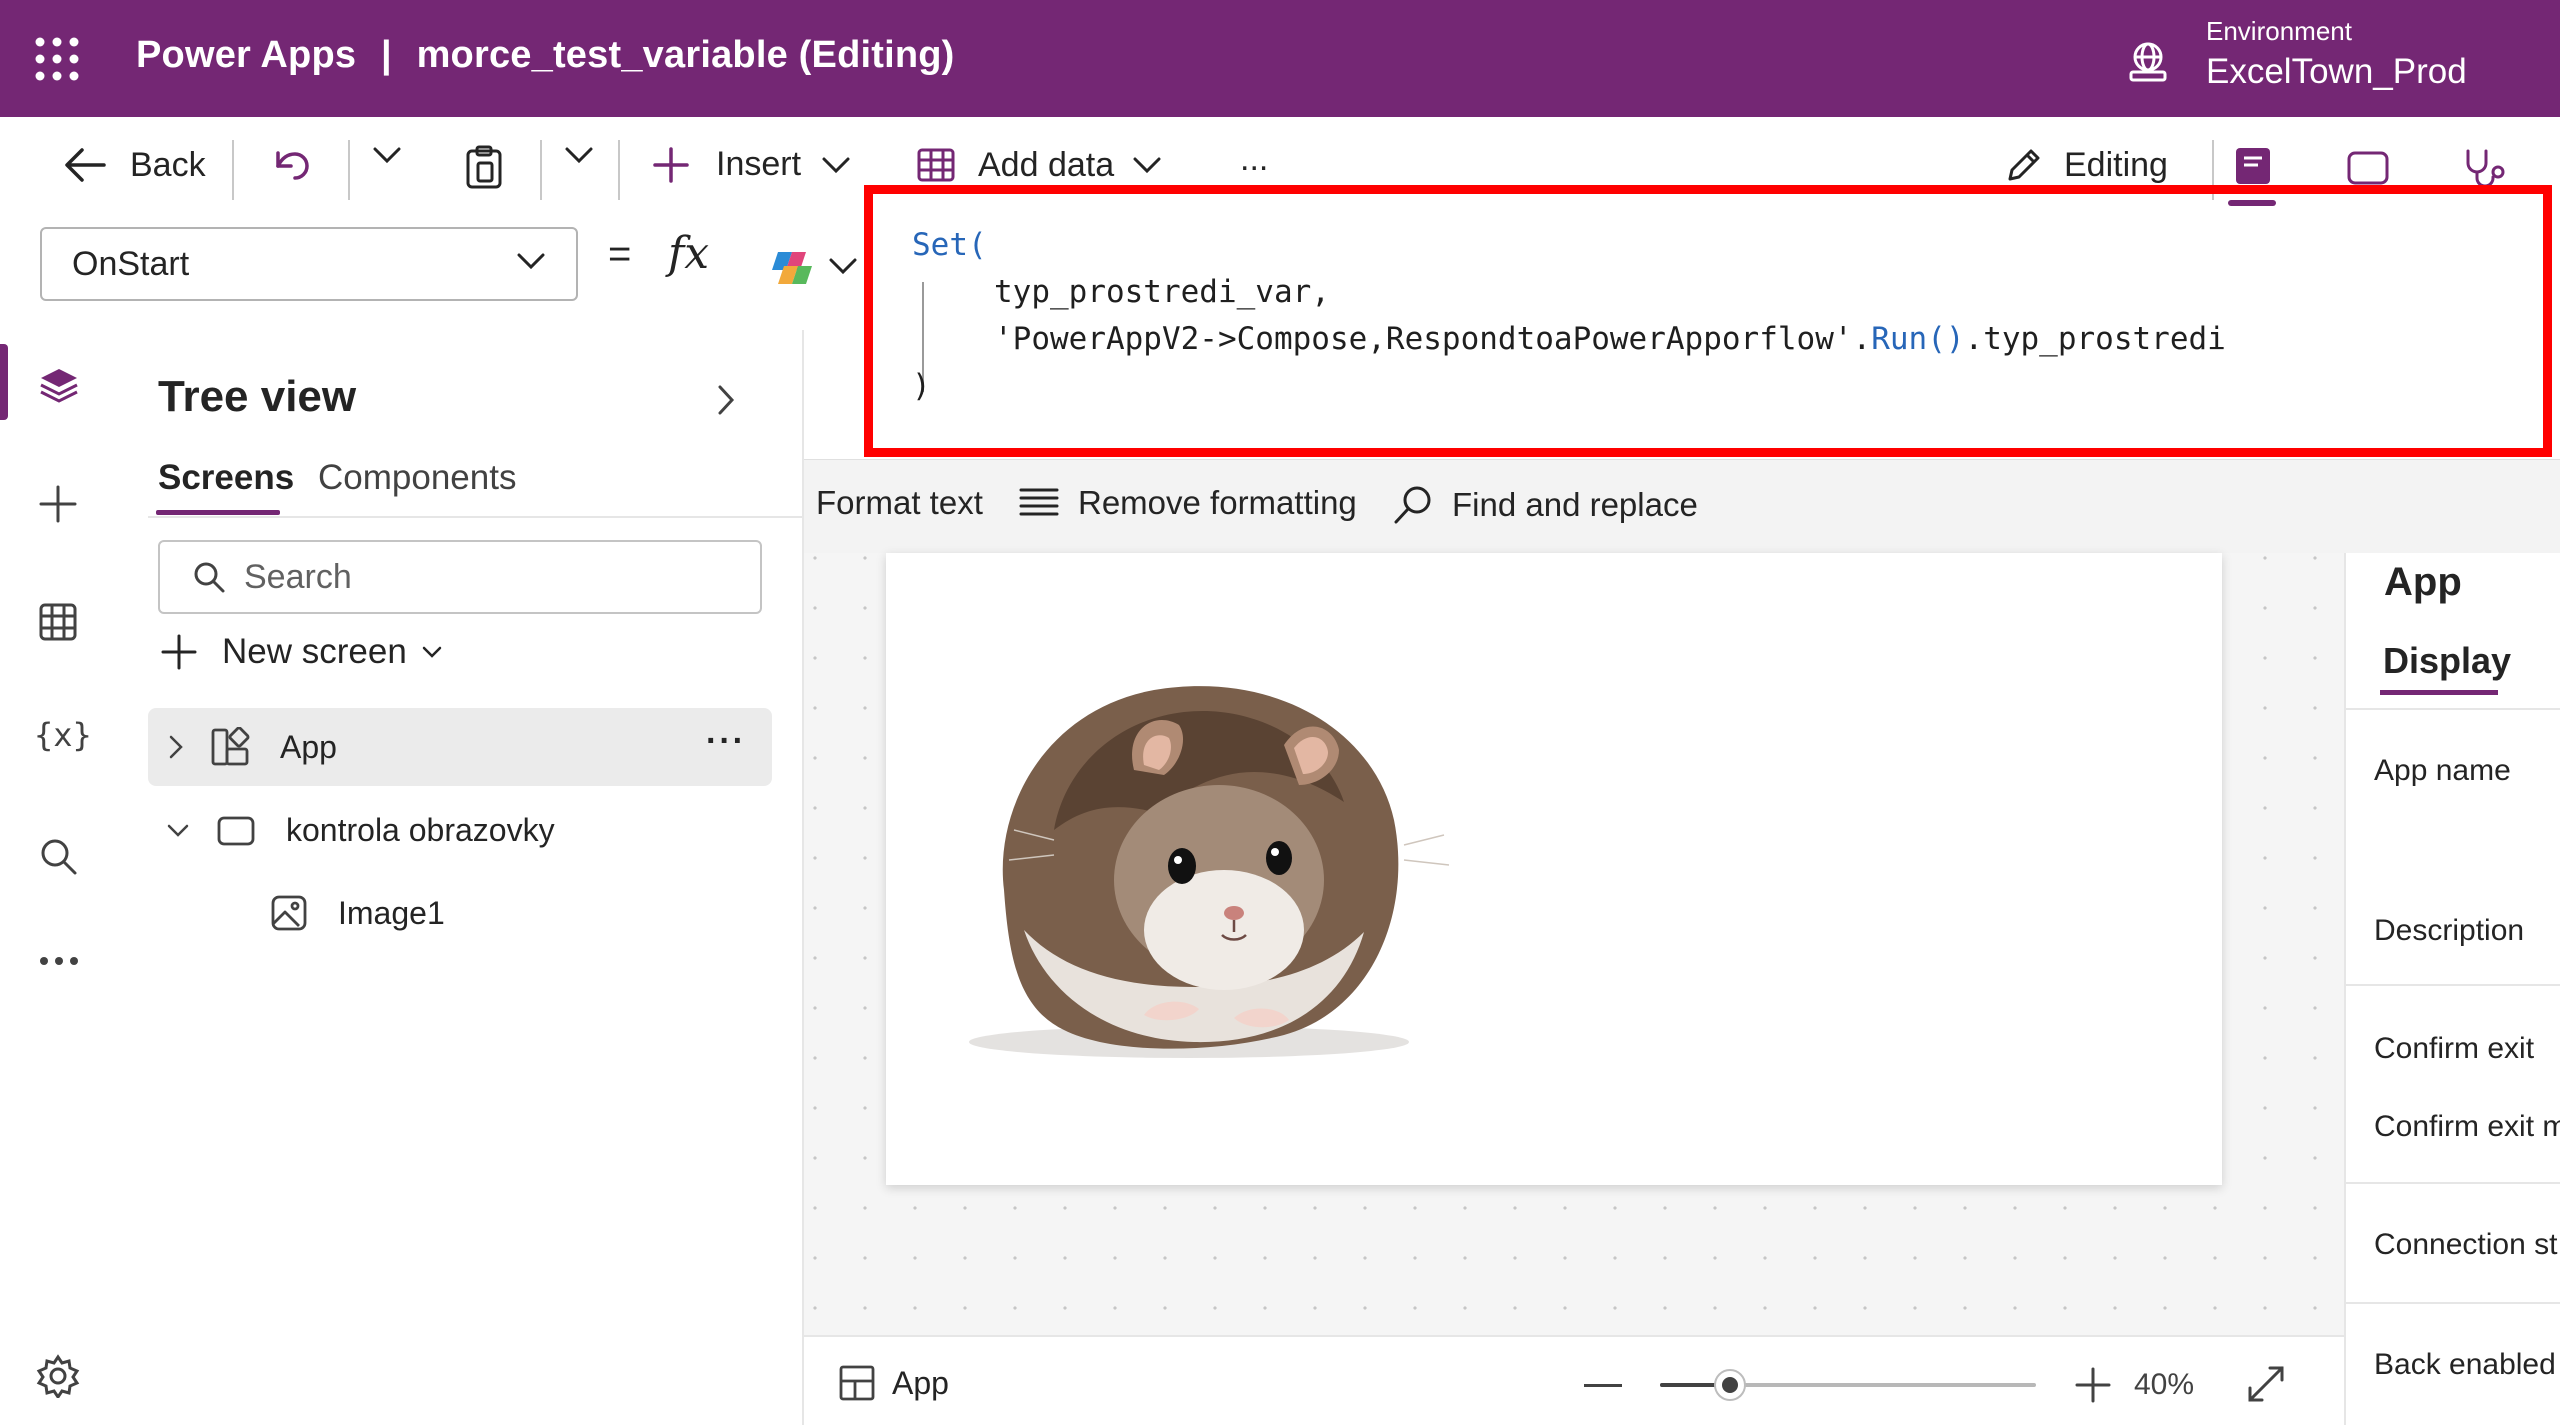 This screenshot has height=1427, width=2560. I want to click on copilot-menu-button, so click(843, 266).